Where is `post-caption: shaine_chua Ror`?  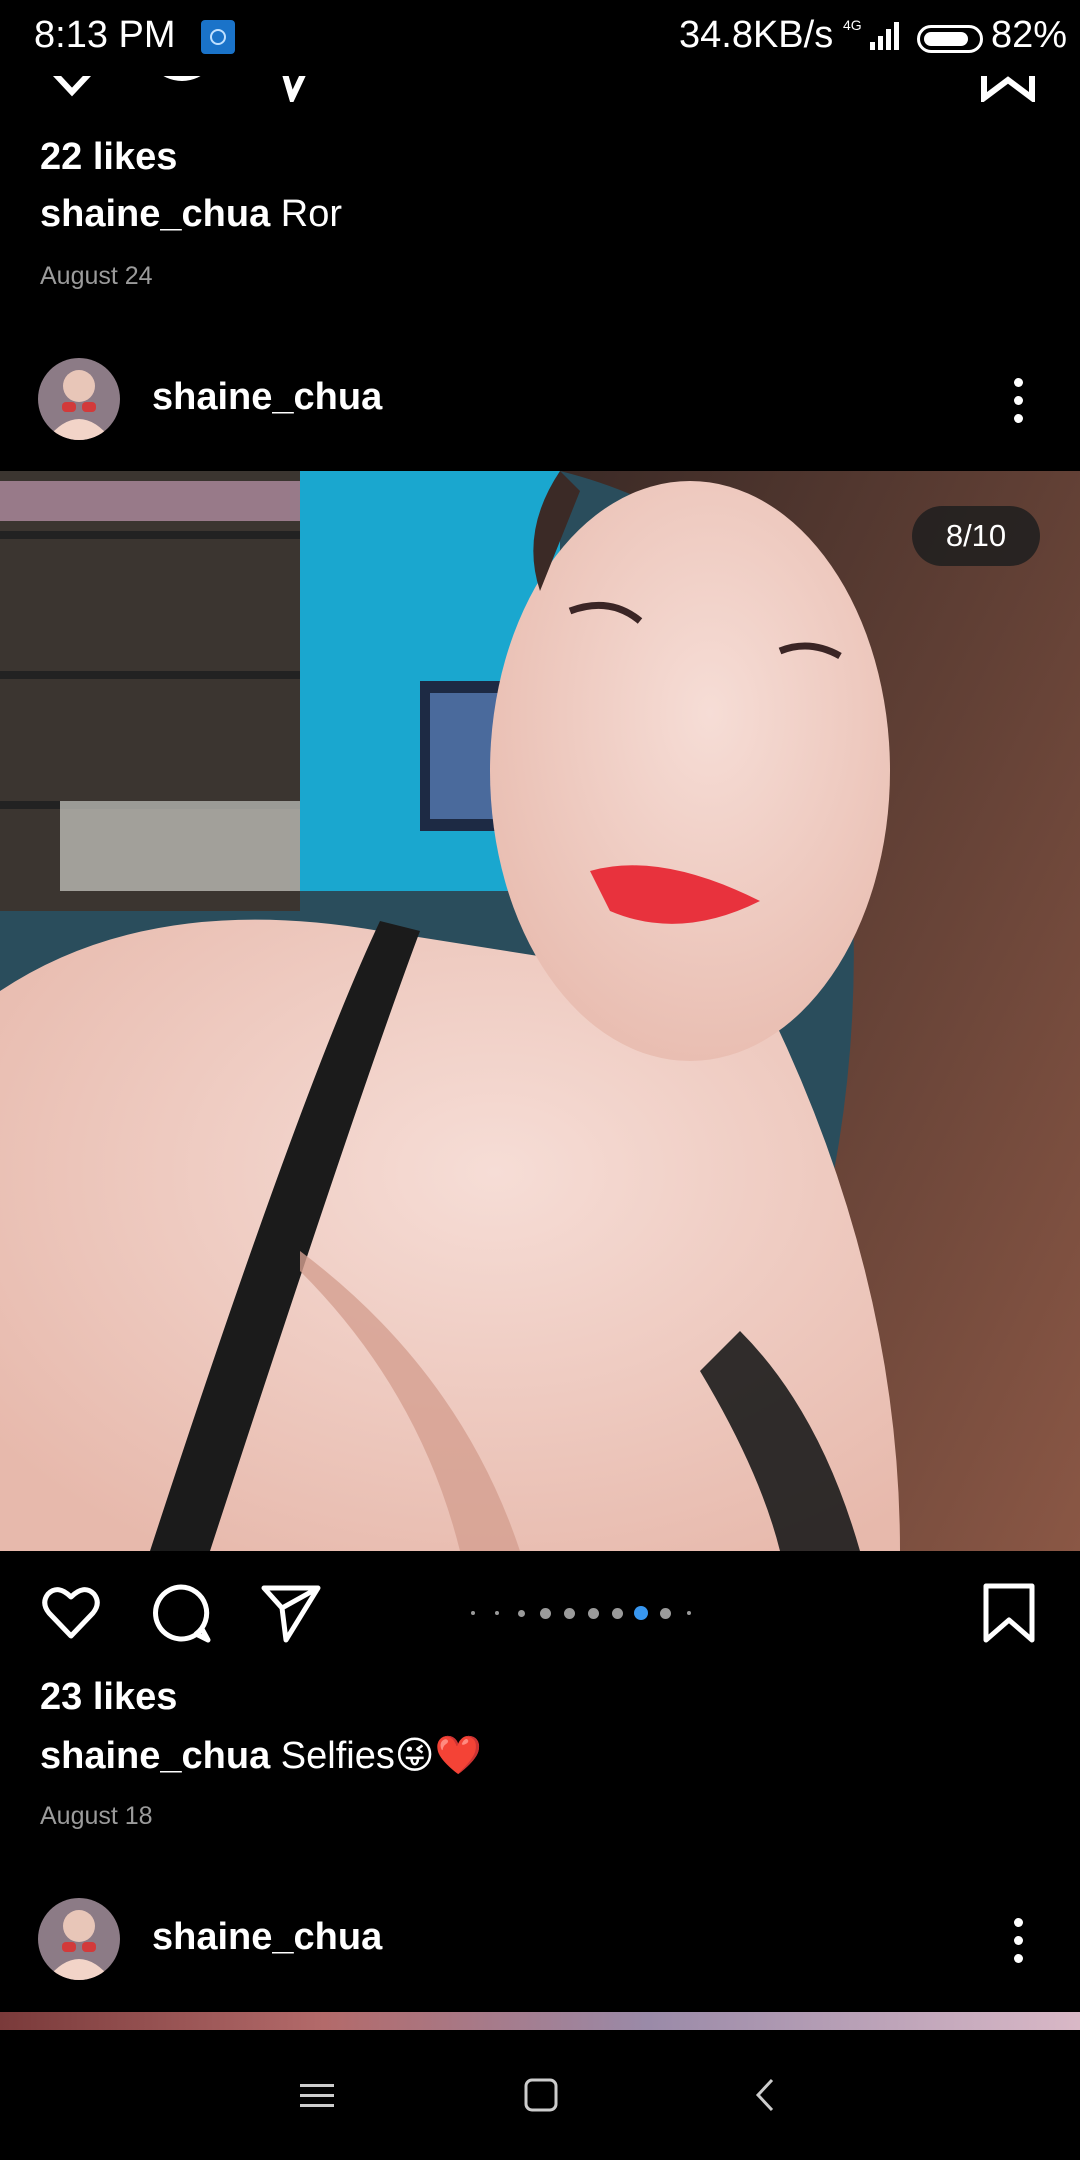 post-caption: shaine_chua Ror is located at coordinates (191, 214).